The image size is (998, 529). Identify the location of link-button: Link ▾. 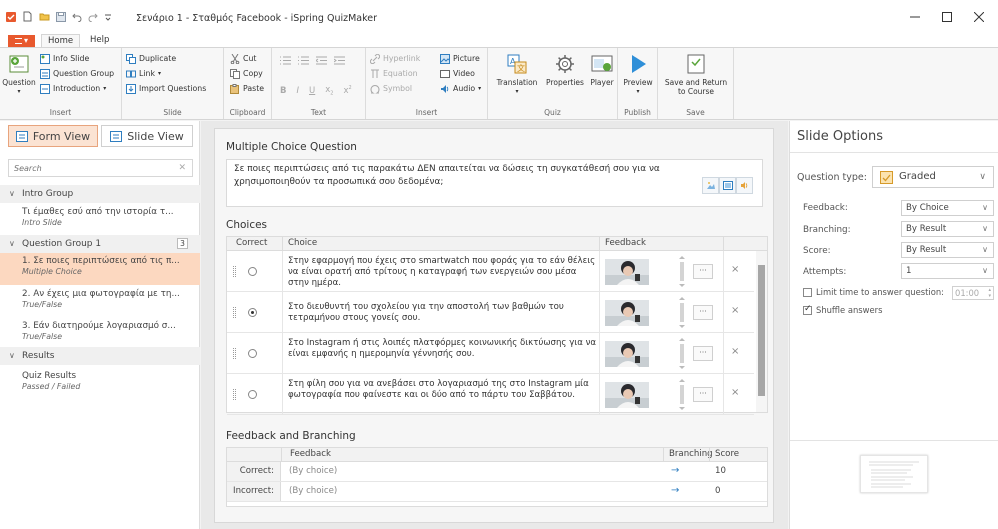
(143, 73).